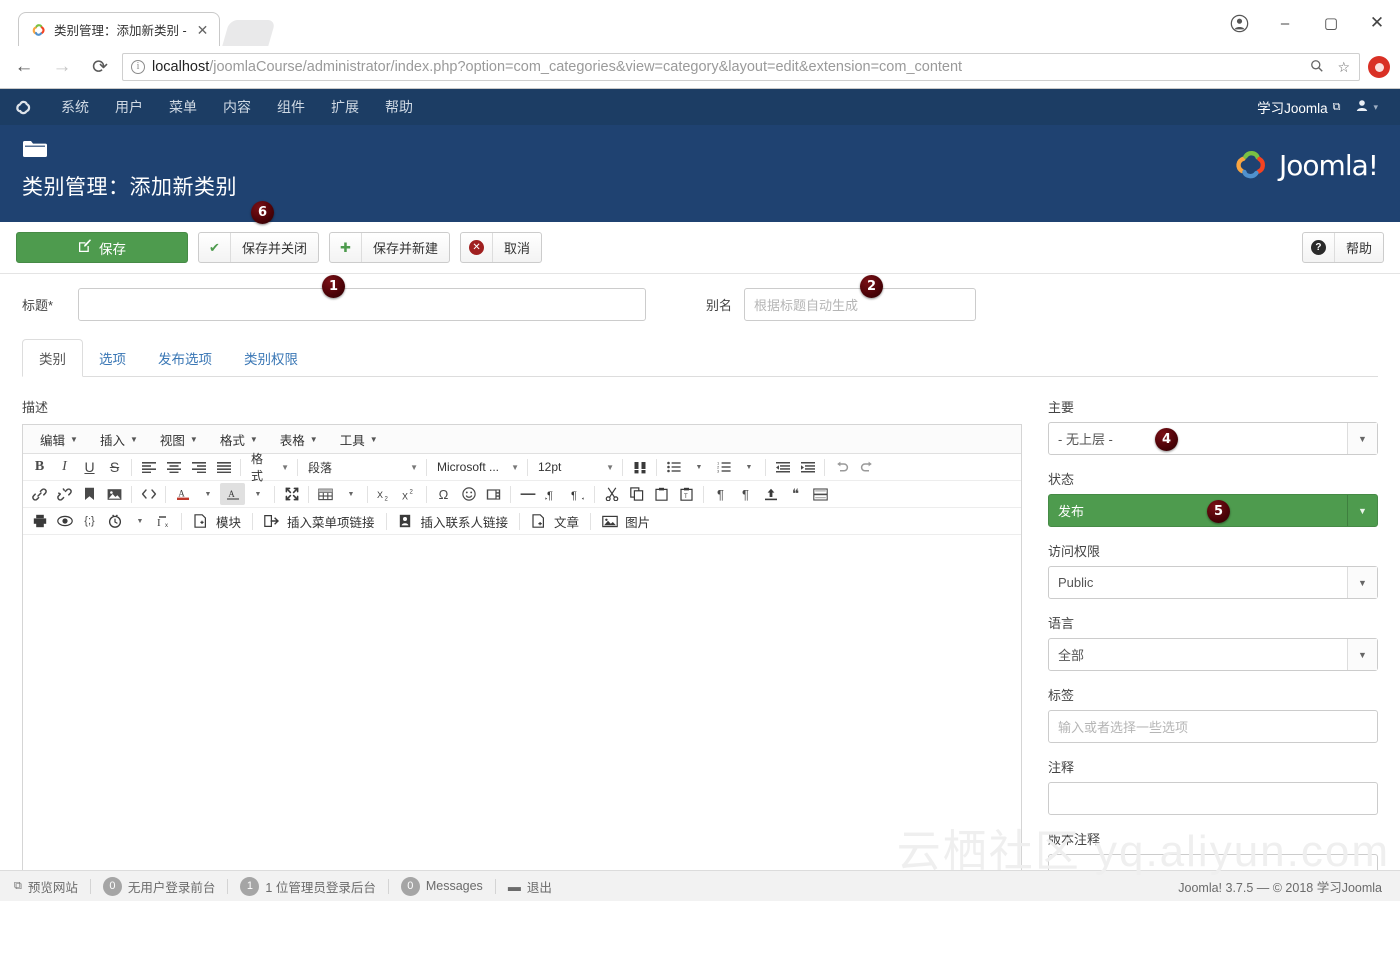 This screenshot has width=1400, height=969. What do you see at coordinates (345, 107) in the screenshot?
I see `menu-item-extensions: 扩展` at bounding box center [345, 107].